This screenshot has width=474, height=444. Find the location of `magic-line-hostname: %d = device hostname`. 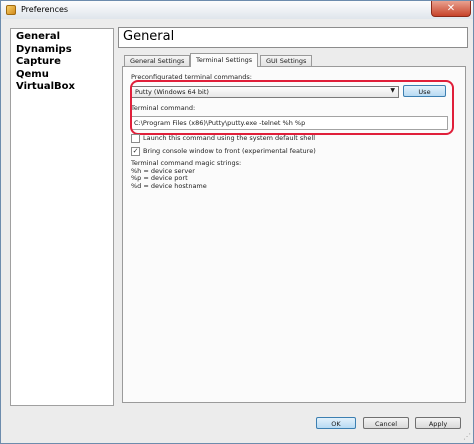

magic-line-hostname: %d = device hostname is located at coordinates (169, 185).